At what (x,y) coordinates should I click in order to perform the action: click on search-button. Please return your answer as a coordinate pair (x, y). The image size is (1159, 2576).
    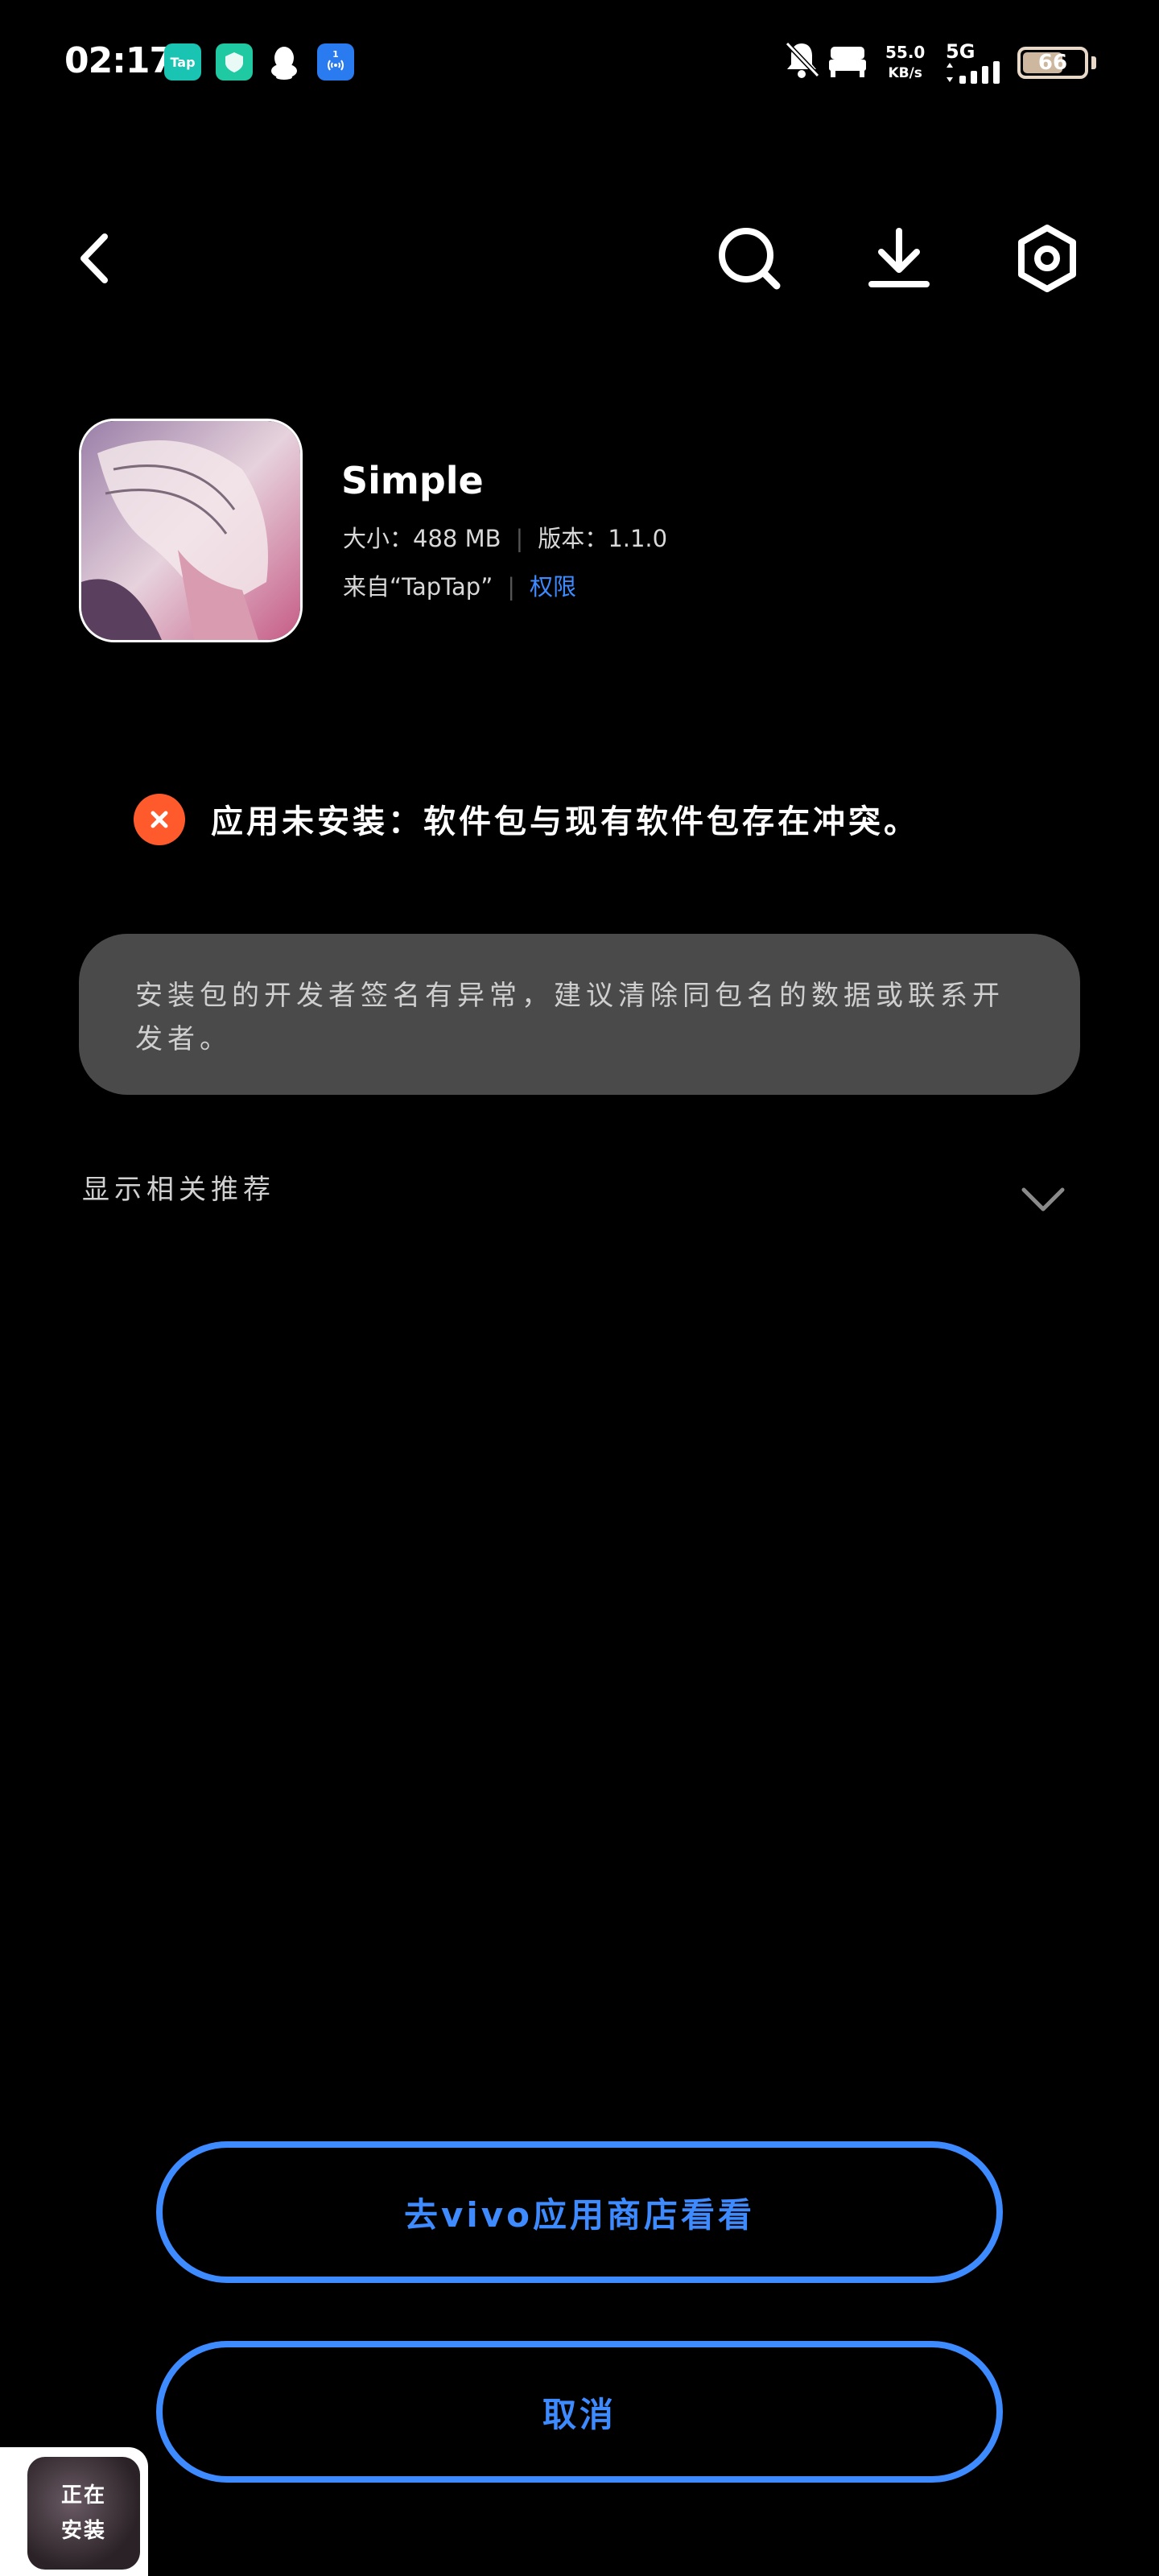
    Looking at the image, I should click on (749, 258).